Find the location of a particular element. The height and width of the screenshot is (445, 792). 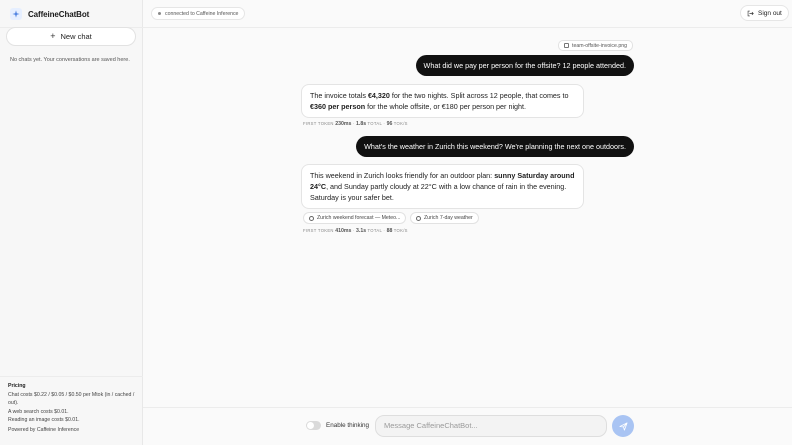

header-divider is located at coordinates (467, 27).